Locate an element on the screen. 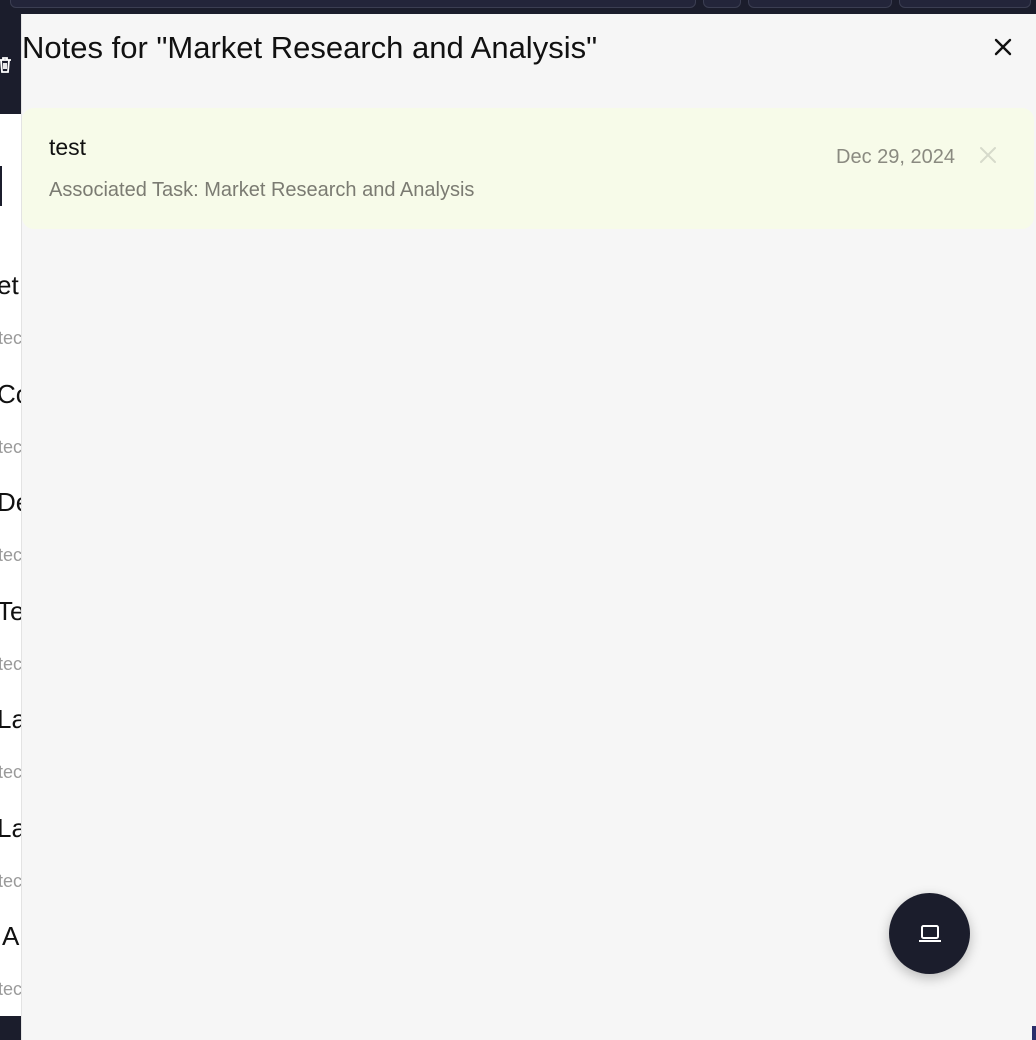 The image size is (1036, 1040). laptop-icon is located at coordinates (929, 933).